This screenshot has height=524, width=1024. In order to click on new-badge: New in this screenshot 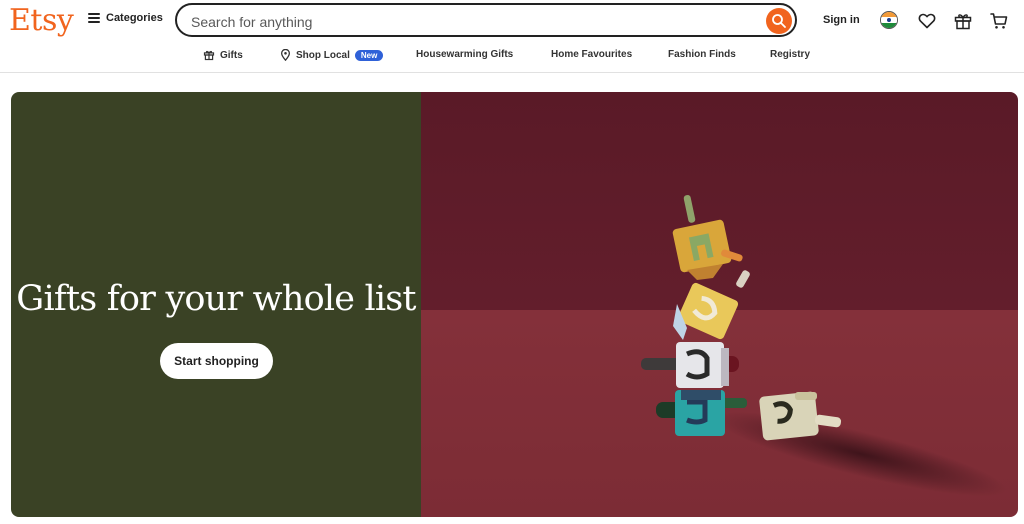, I will do `click(369, 55)`.